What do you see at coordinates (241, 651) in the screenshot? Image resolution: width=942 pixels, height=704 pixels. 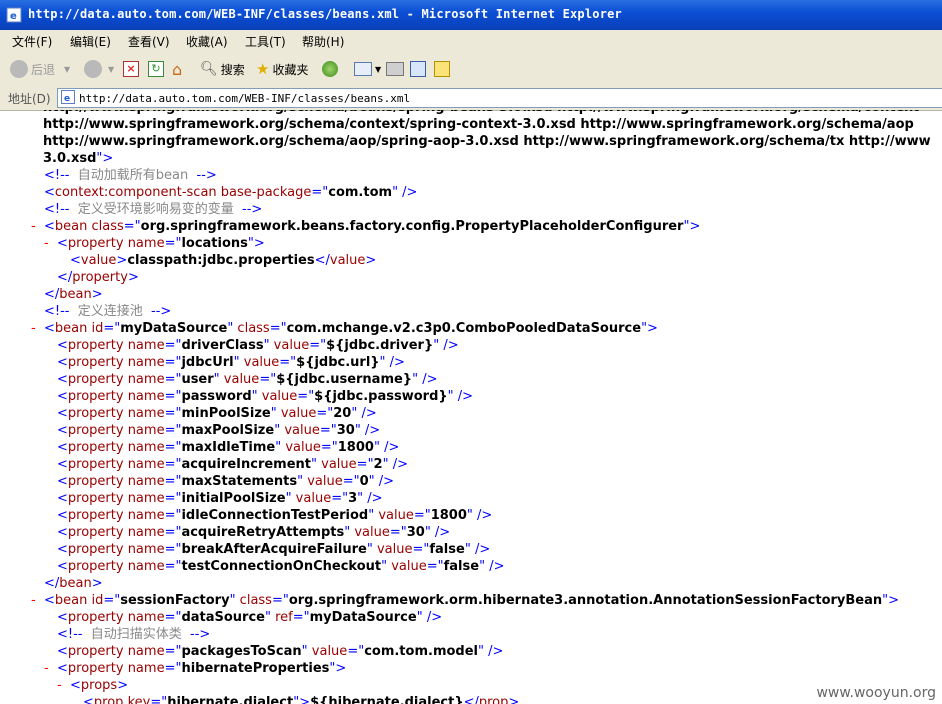 I see `xml-token: packagesToScan` at bounding box center [241, 651].